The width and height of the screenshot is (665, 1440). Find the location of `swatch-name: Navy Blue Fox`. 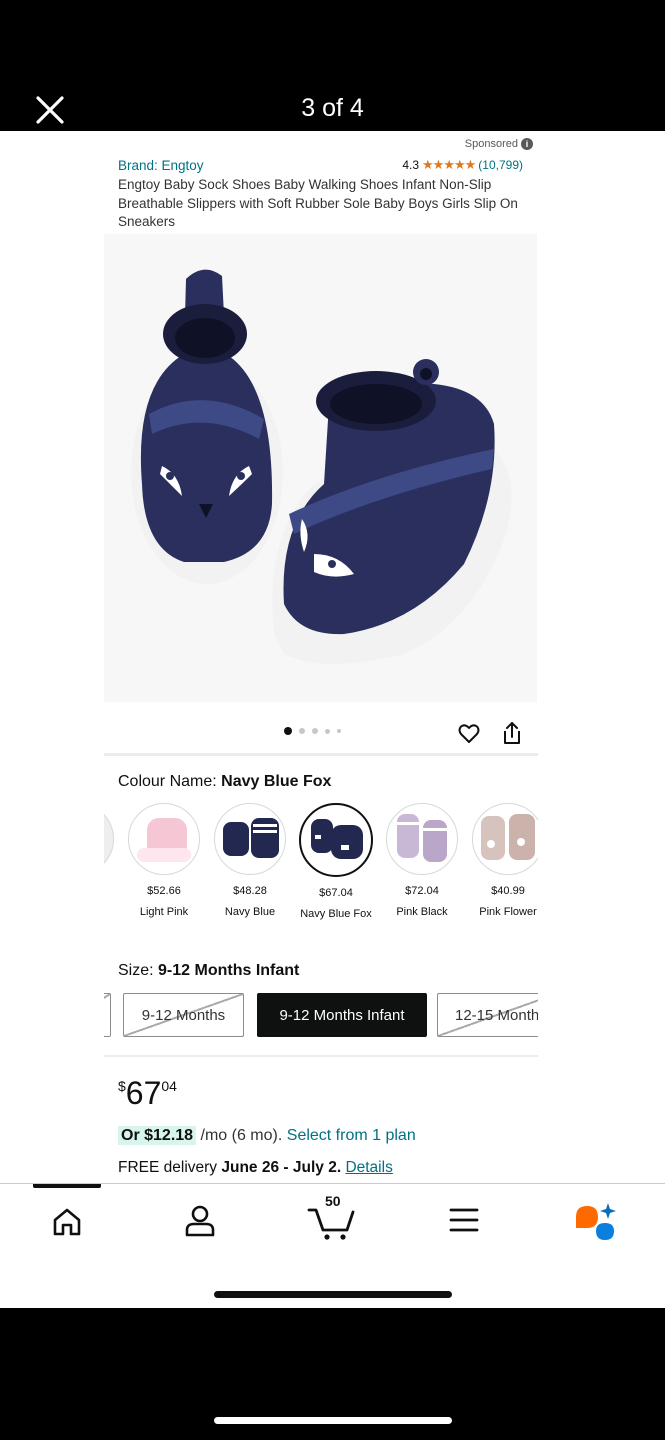

swatch-name: Navy Blue Fox is located at coordinates (336, 914).